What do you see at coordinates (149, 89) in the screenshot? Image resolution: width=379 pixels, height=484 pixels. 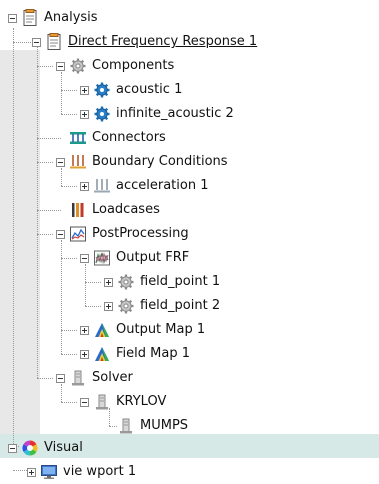 I see `tree-item-label: acoustic 1` at bounding box center [149, 89].